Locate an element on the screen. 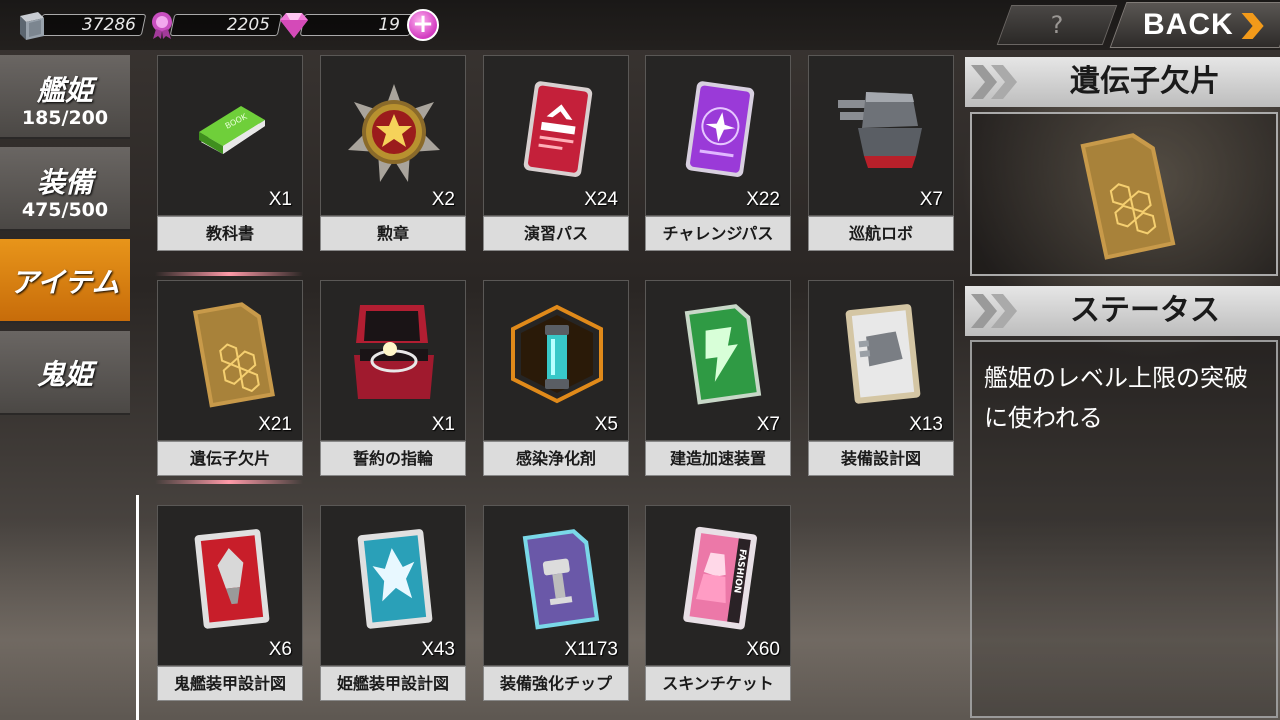 The image size is (1280, 720). item-frame: X1173 is located at coordinates (556, 585).